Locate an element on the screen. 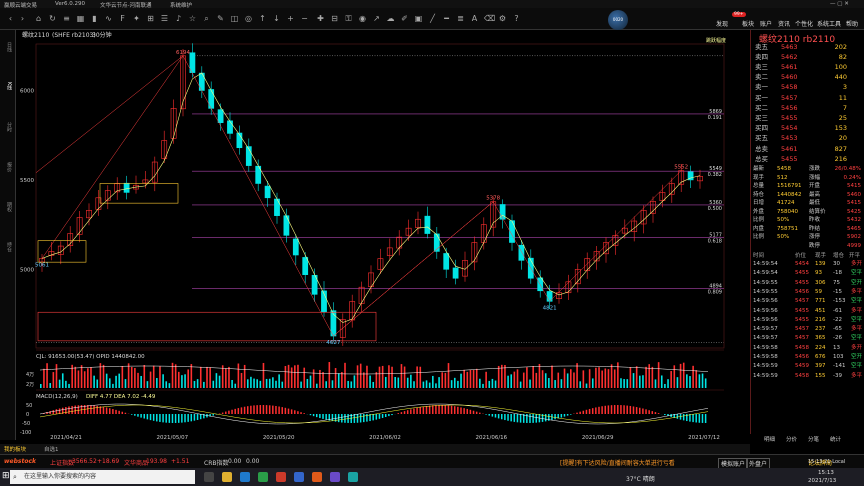  task-view-icon is located at coordinates (209, 477).